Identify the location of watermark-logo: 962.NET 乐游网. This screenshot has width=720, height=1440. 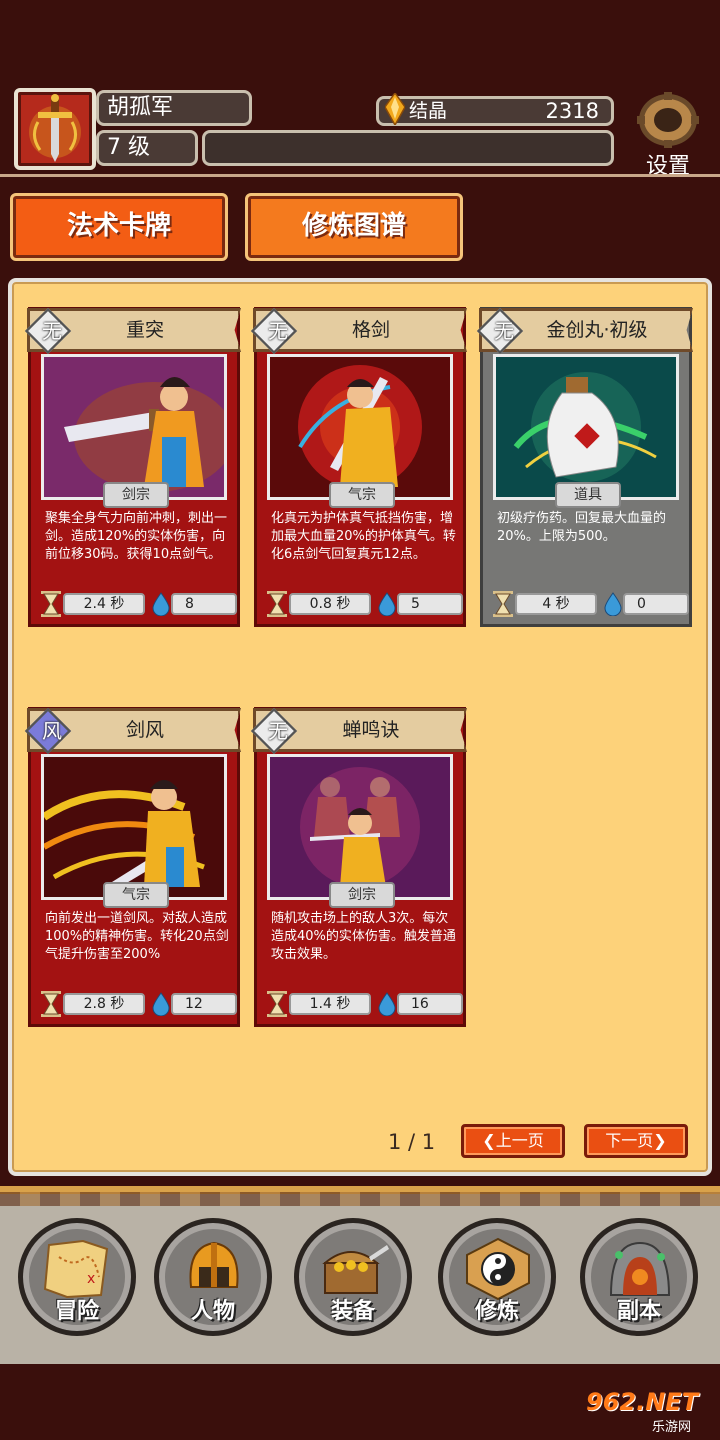
(650, 1411).